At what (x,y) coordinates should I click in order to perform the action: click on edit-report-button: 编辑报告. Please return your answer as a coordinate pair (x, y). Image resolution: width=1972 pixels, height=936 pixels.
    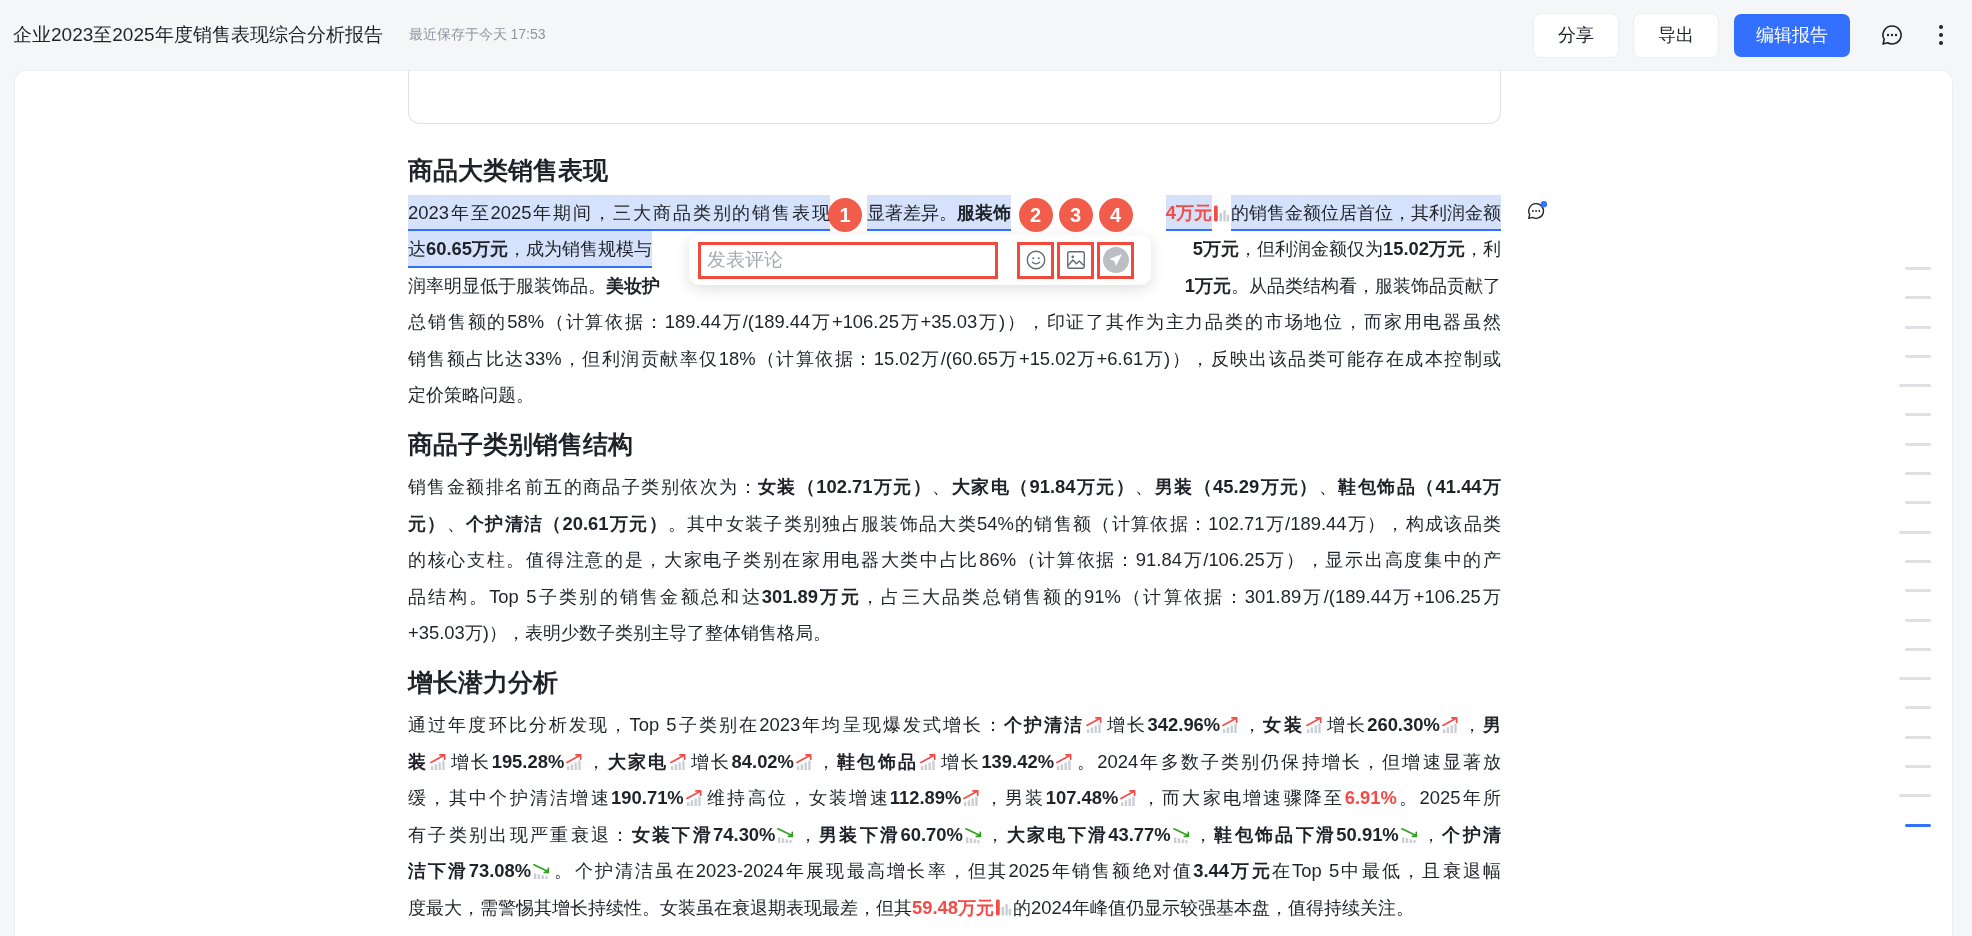
    Looking at the image, I should click on (1792, 35).